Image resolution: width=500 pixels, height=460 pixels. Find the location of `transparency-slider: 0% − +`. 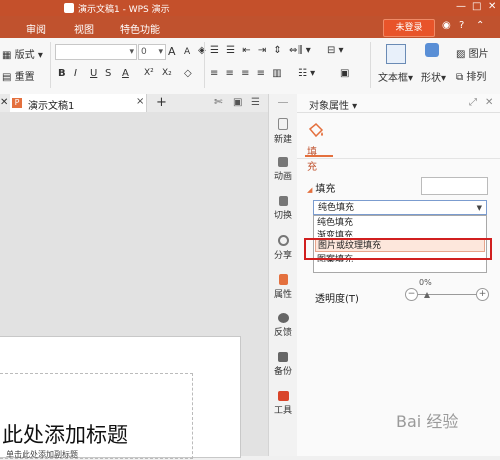

transparency-slider: 0% − + is located at coordinates (447, 290).